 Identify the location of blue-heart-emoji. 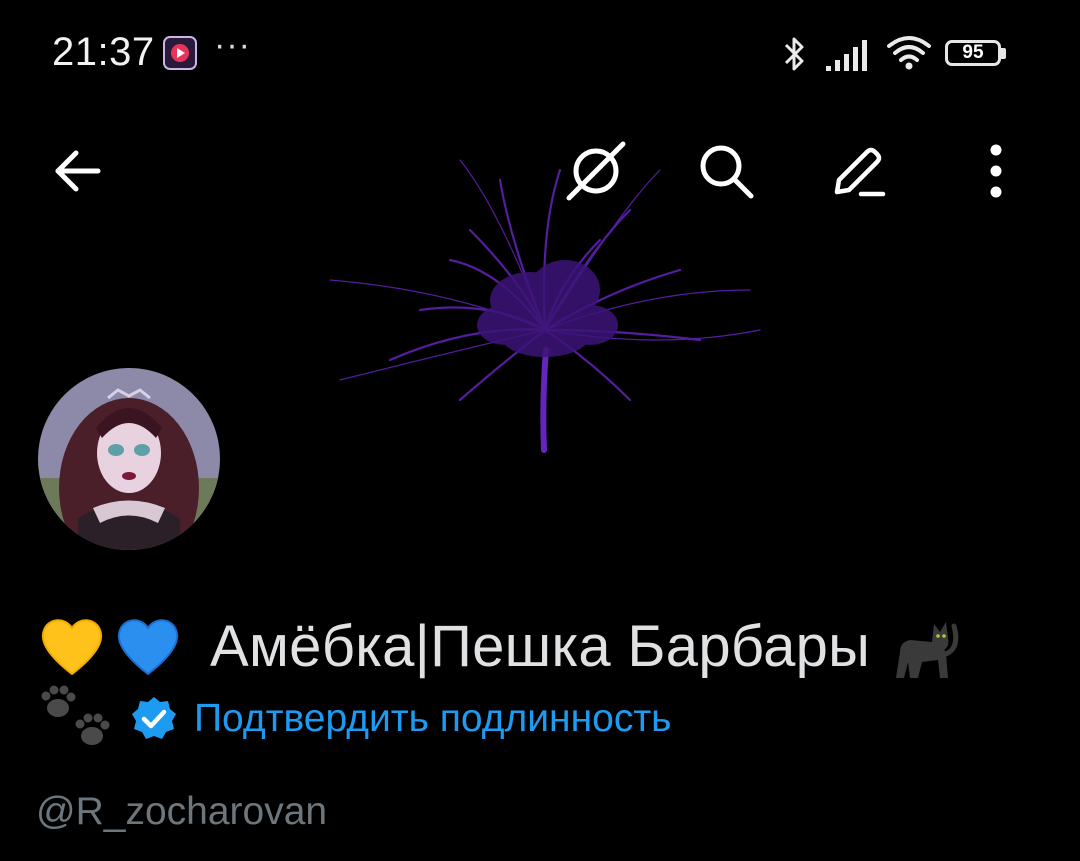
(148, 647).